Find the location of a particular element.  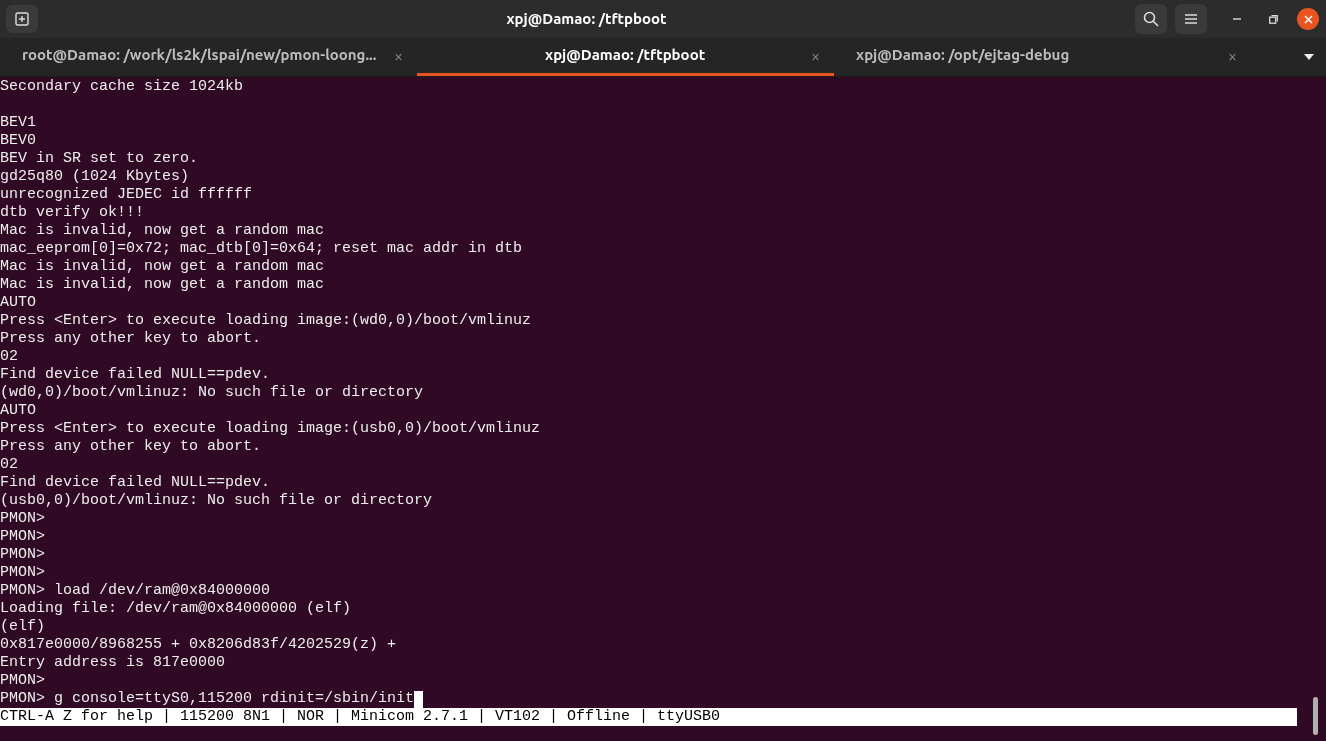

menu-icon is located at coordinates (1191, 19).